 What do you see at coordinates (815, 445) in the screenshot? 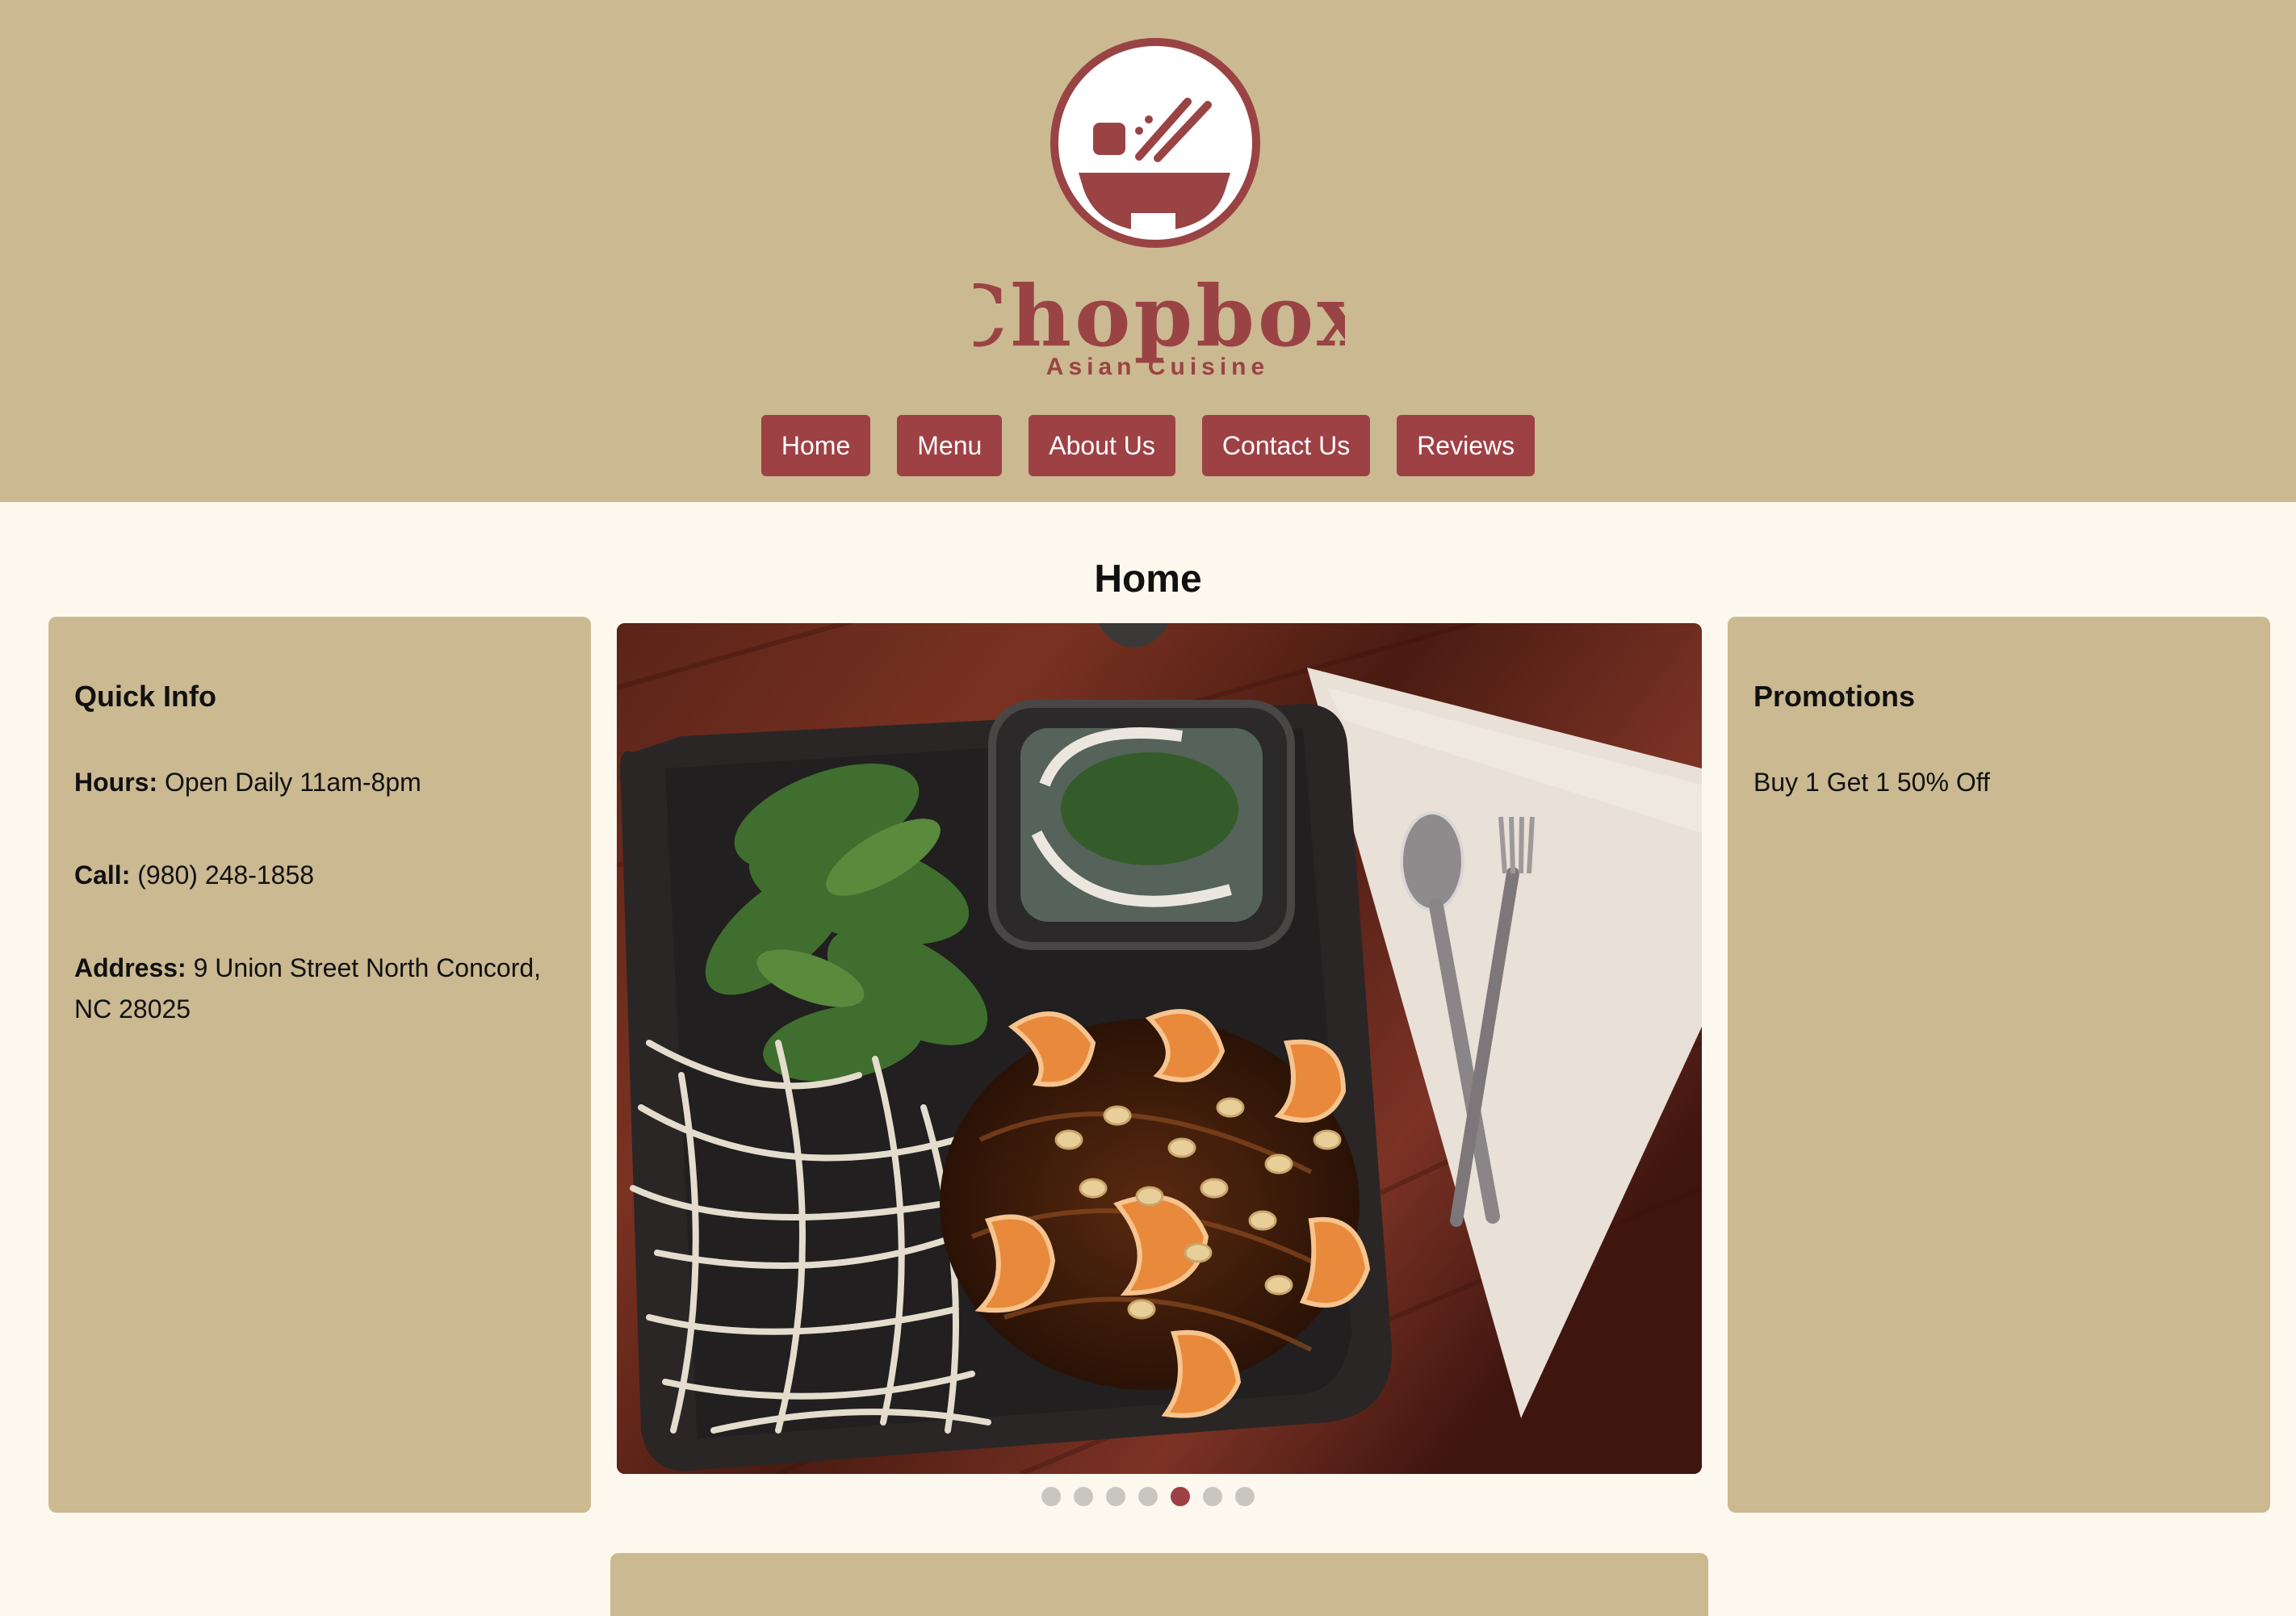
I see `nav-home-button: Home` at bounding box center [815, 445].